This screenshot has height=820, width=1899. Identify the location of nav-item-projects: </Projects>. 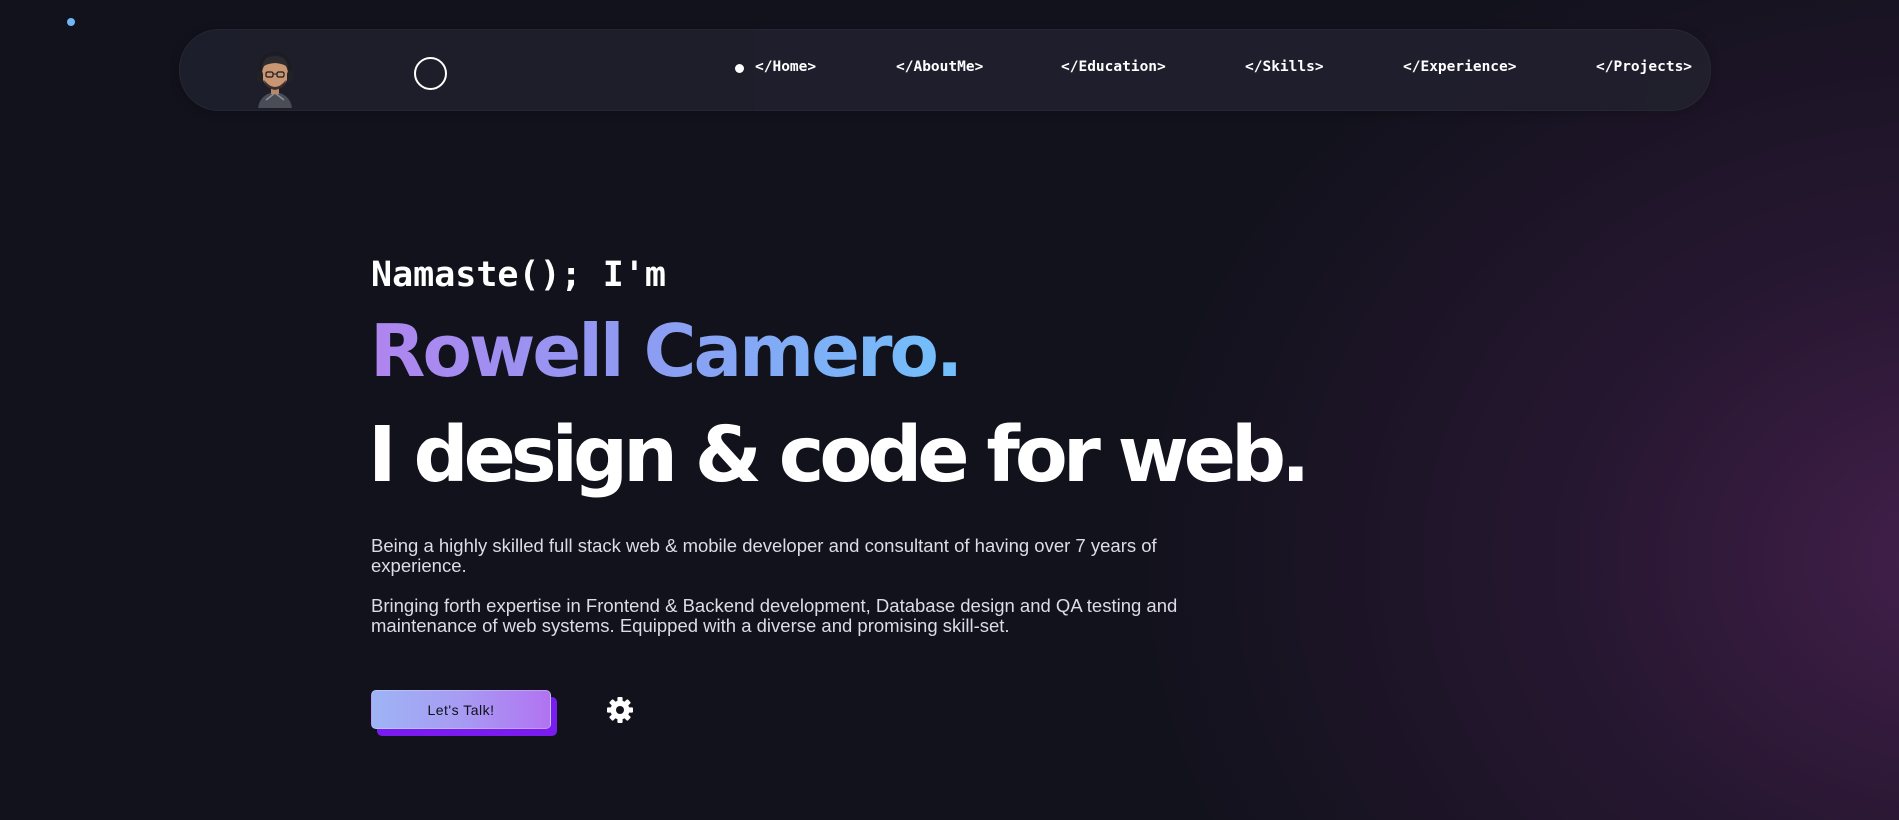
(1644, 67).